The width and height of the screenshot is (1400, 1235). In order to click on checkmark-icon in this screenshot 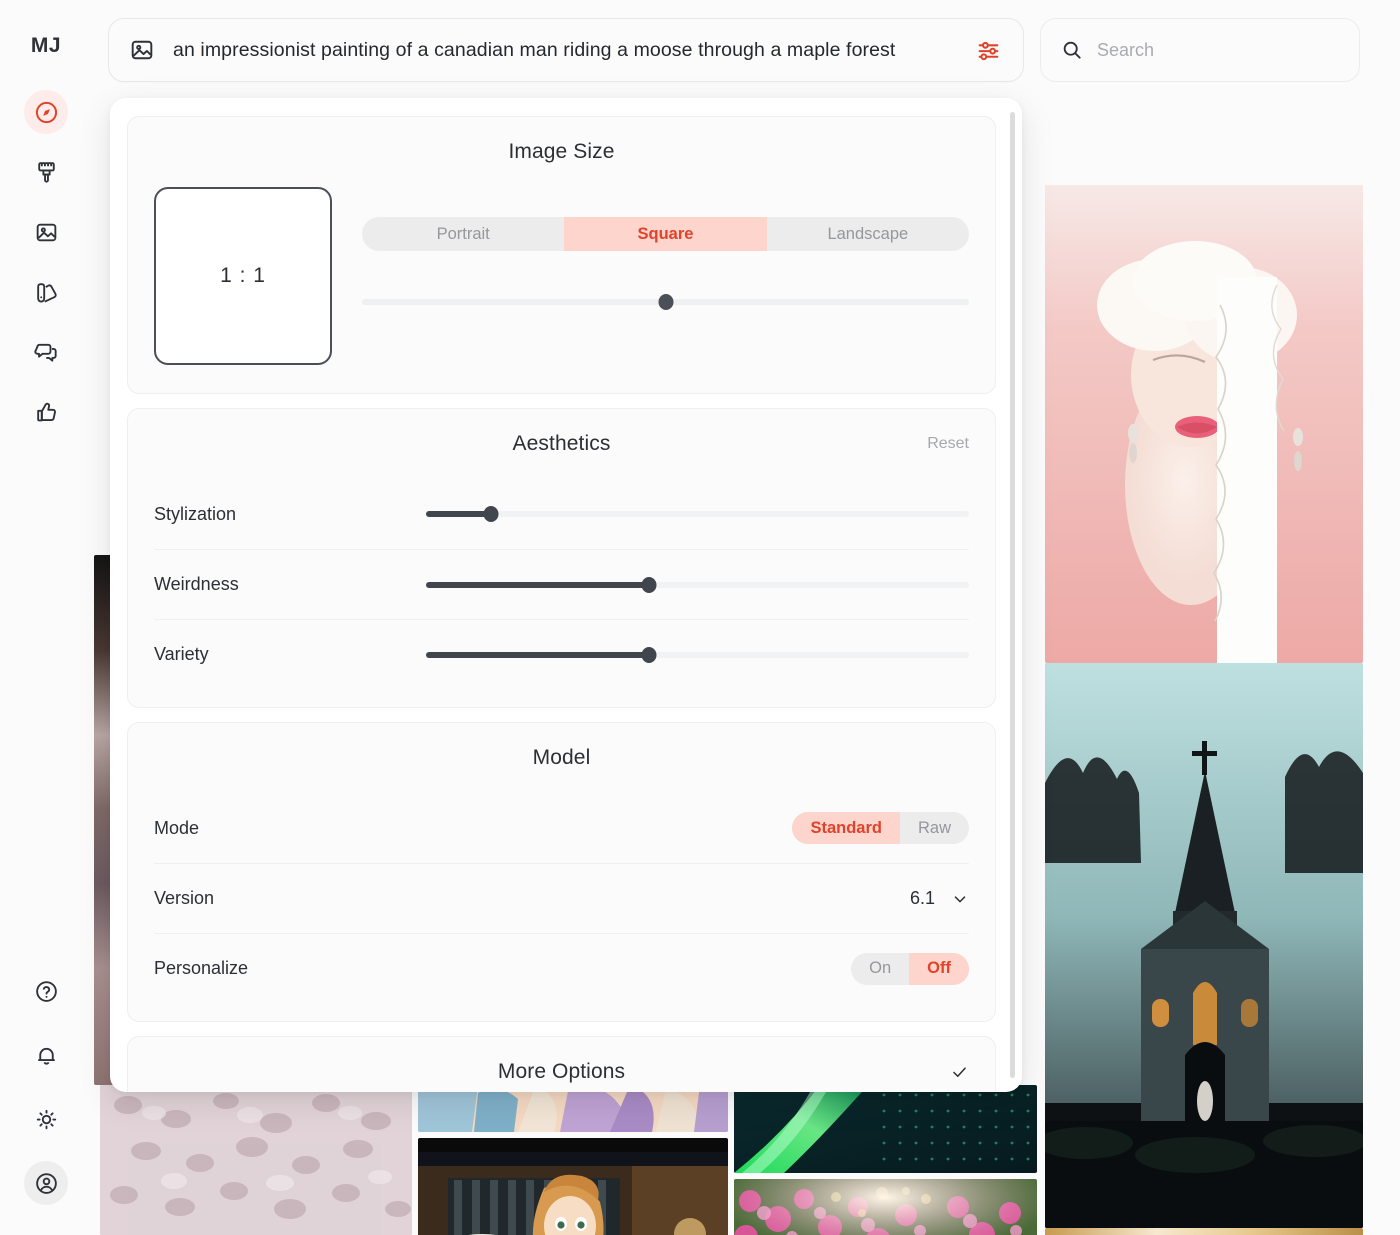, I will do `click(959, 1072)`.